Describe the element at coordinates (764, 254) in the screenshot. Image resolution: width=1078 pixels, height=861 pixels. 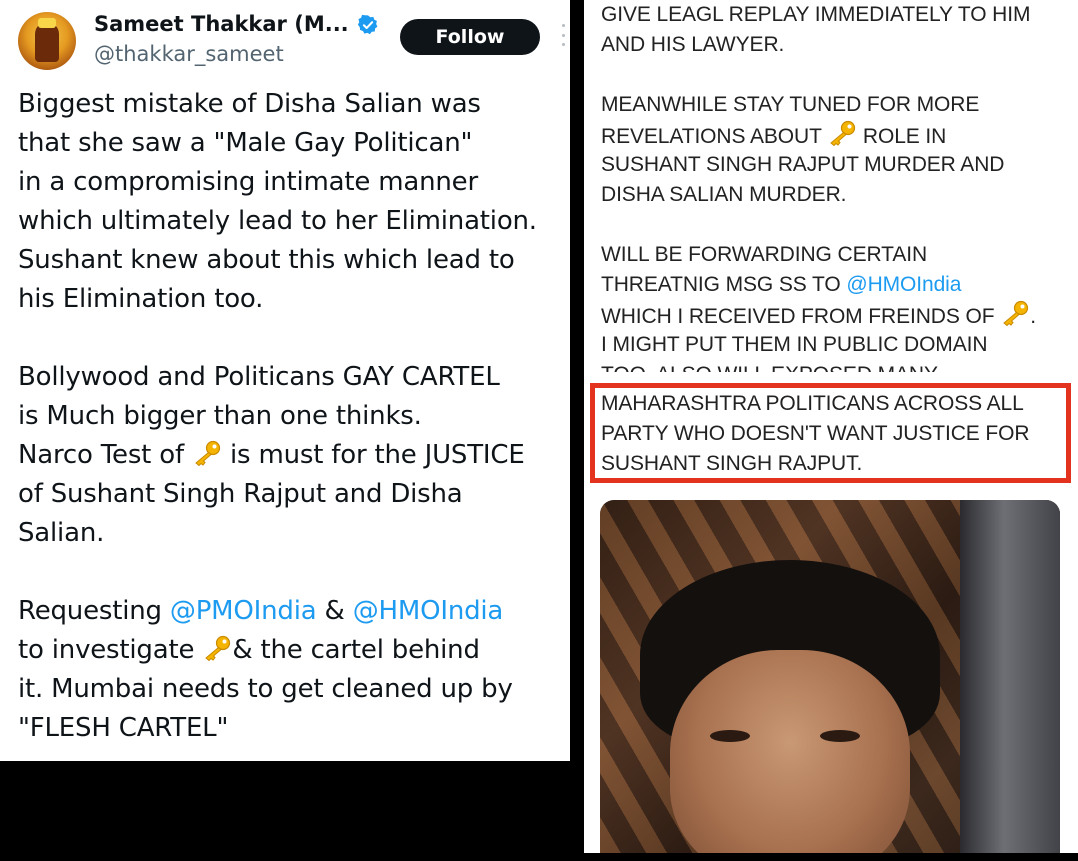
I see `text-segment: WILL BE FORWARDING CERTAIN` at that location.